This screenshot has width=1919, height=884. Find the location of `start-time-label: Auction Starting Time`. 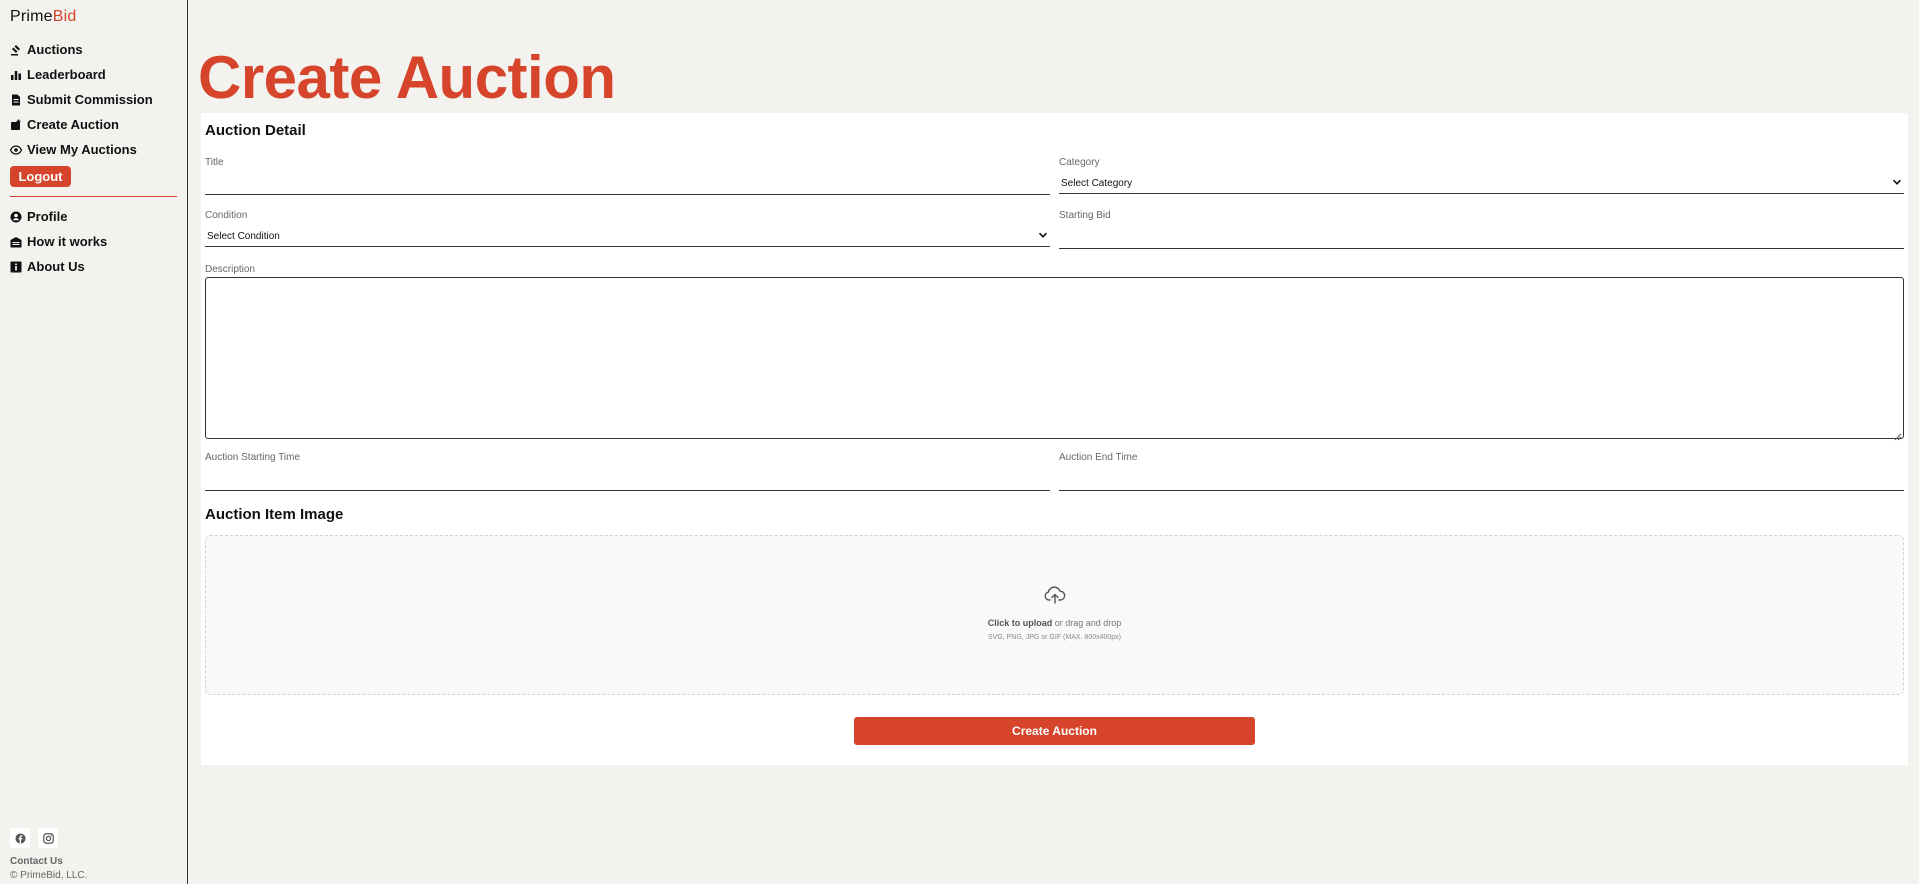

start-time-label: Auction Starting Time is located at coordinates (253, 457).